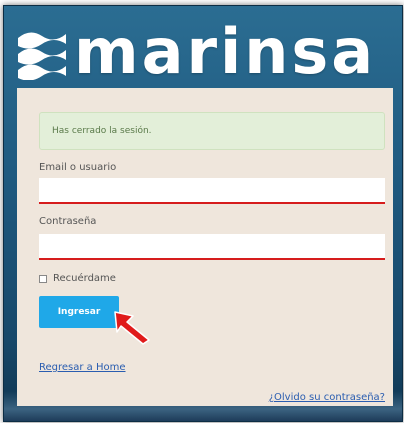 The width and height of the screenshot is (404, 423). What do you see at coordinates (68, 221) in the screenshot?
I see `password-label: Contraseña` at bounding box center [68, 221].